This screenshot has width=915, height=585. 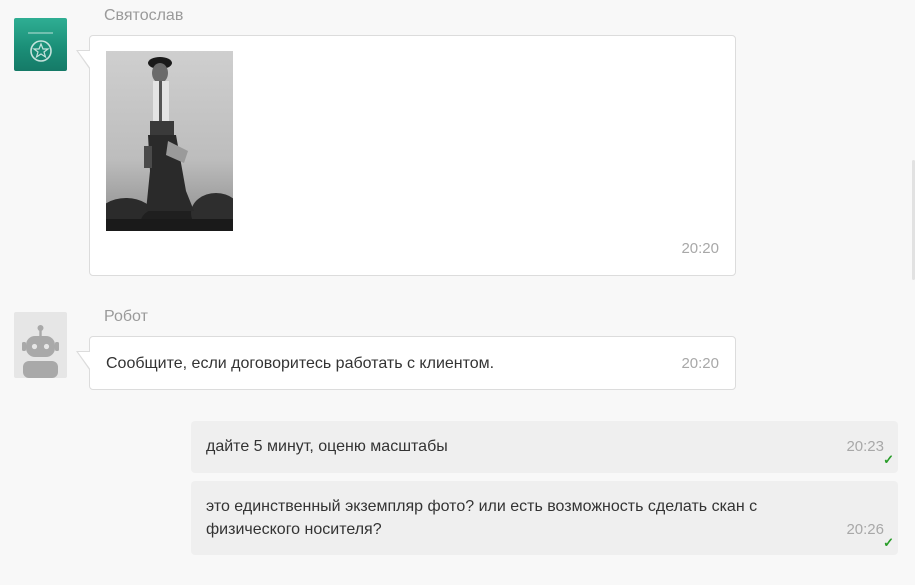 I want to click on outgoing-message-bubble: дайте 5 минут, оценю масштабы 20:23 ✓, so click(x=544, y=447).